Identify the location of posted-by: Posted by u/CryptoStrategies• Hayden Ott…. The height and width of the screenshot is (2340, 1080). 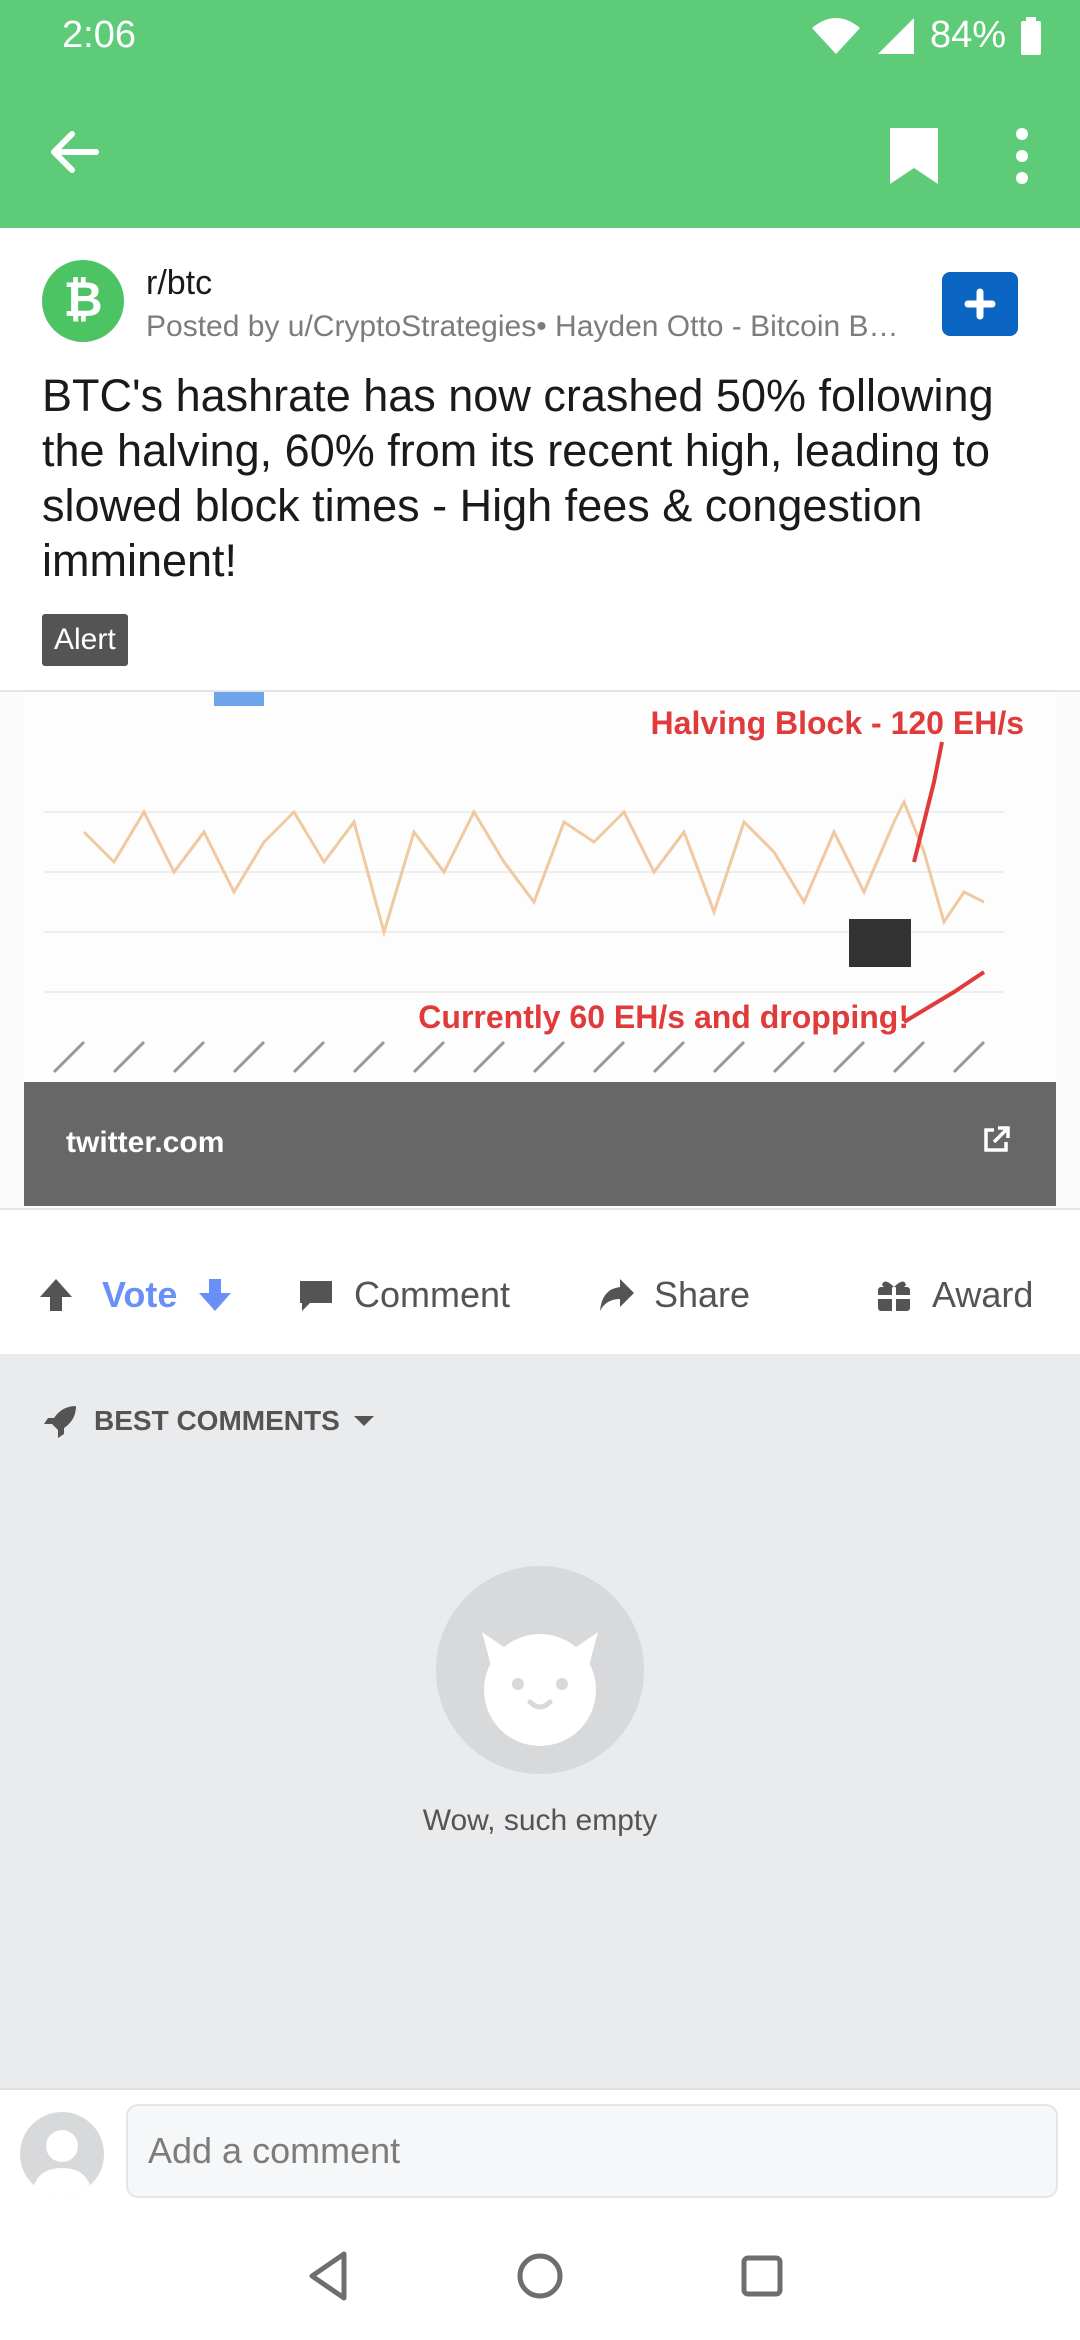
(541, 327).